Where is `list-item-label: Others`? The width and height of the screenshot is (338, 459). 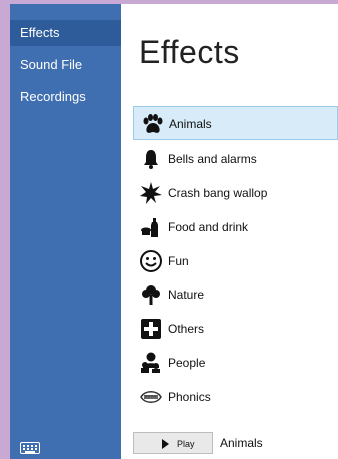 list-item-label: Others is located at coordinates (186, 329).